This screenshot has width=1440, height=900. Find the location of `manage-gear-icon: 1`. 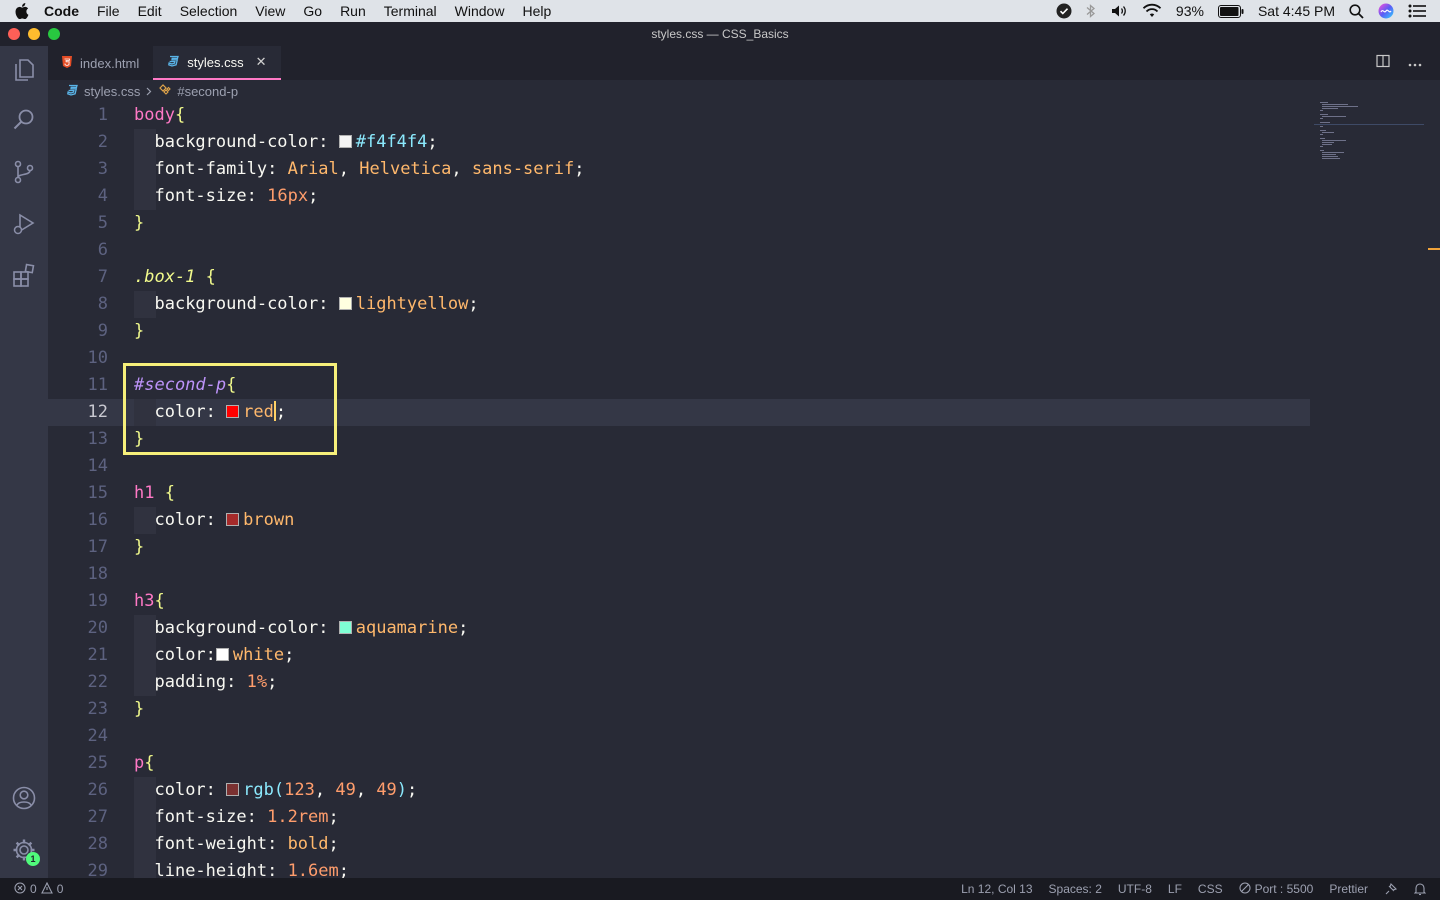

manage-gear-icon: 1 is located at coordinates (24, 850).